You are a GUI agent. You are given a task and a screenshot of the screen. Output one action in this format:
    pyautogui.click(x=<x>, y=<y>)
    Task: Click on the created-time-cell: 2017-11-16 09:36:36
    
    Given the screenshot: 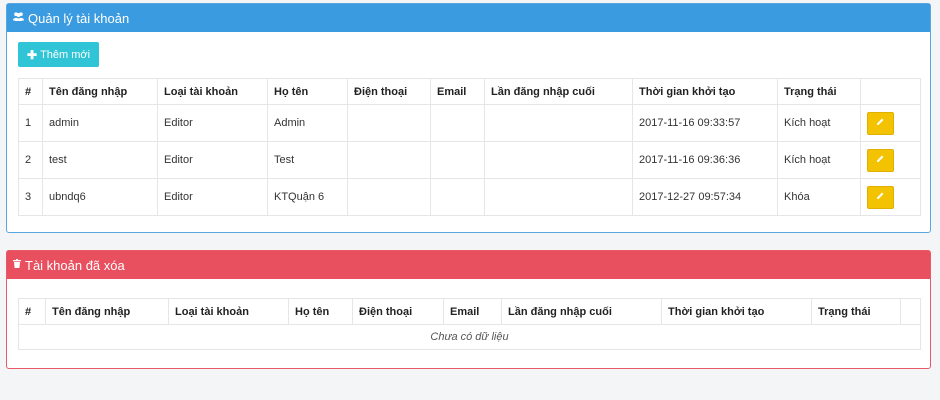 What is the action you would take?
    pyautogui.click(x=705, y=160)
    